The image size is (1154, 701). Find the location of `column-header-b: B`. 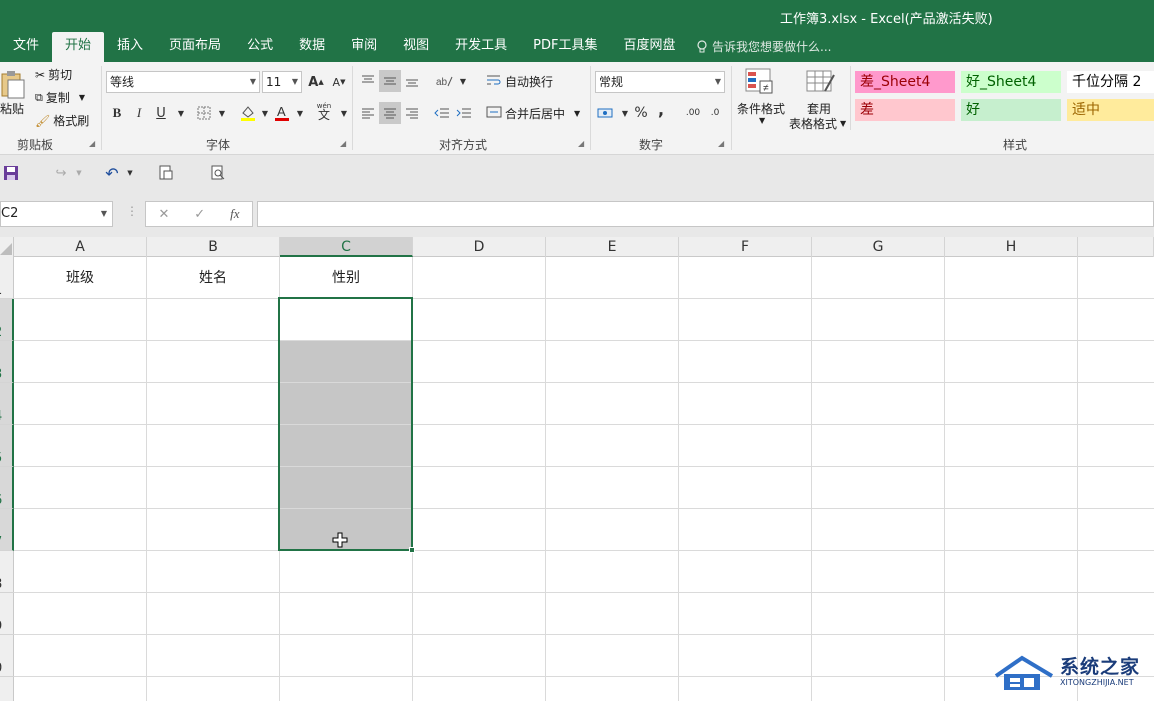

column-header-b: B is located at coordinates (213, 247).